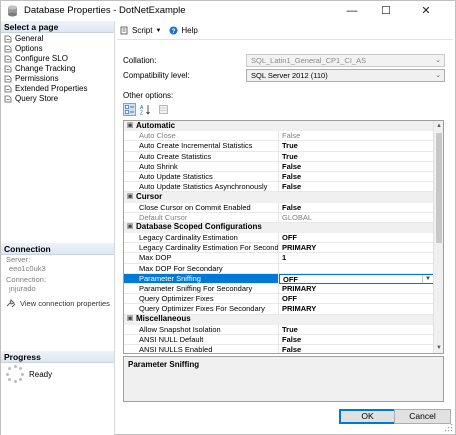  I want to click on connection-header: Connection, so click(57, 249).